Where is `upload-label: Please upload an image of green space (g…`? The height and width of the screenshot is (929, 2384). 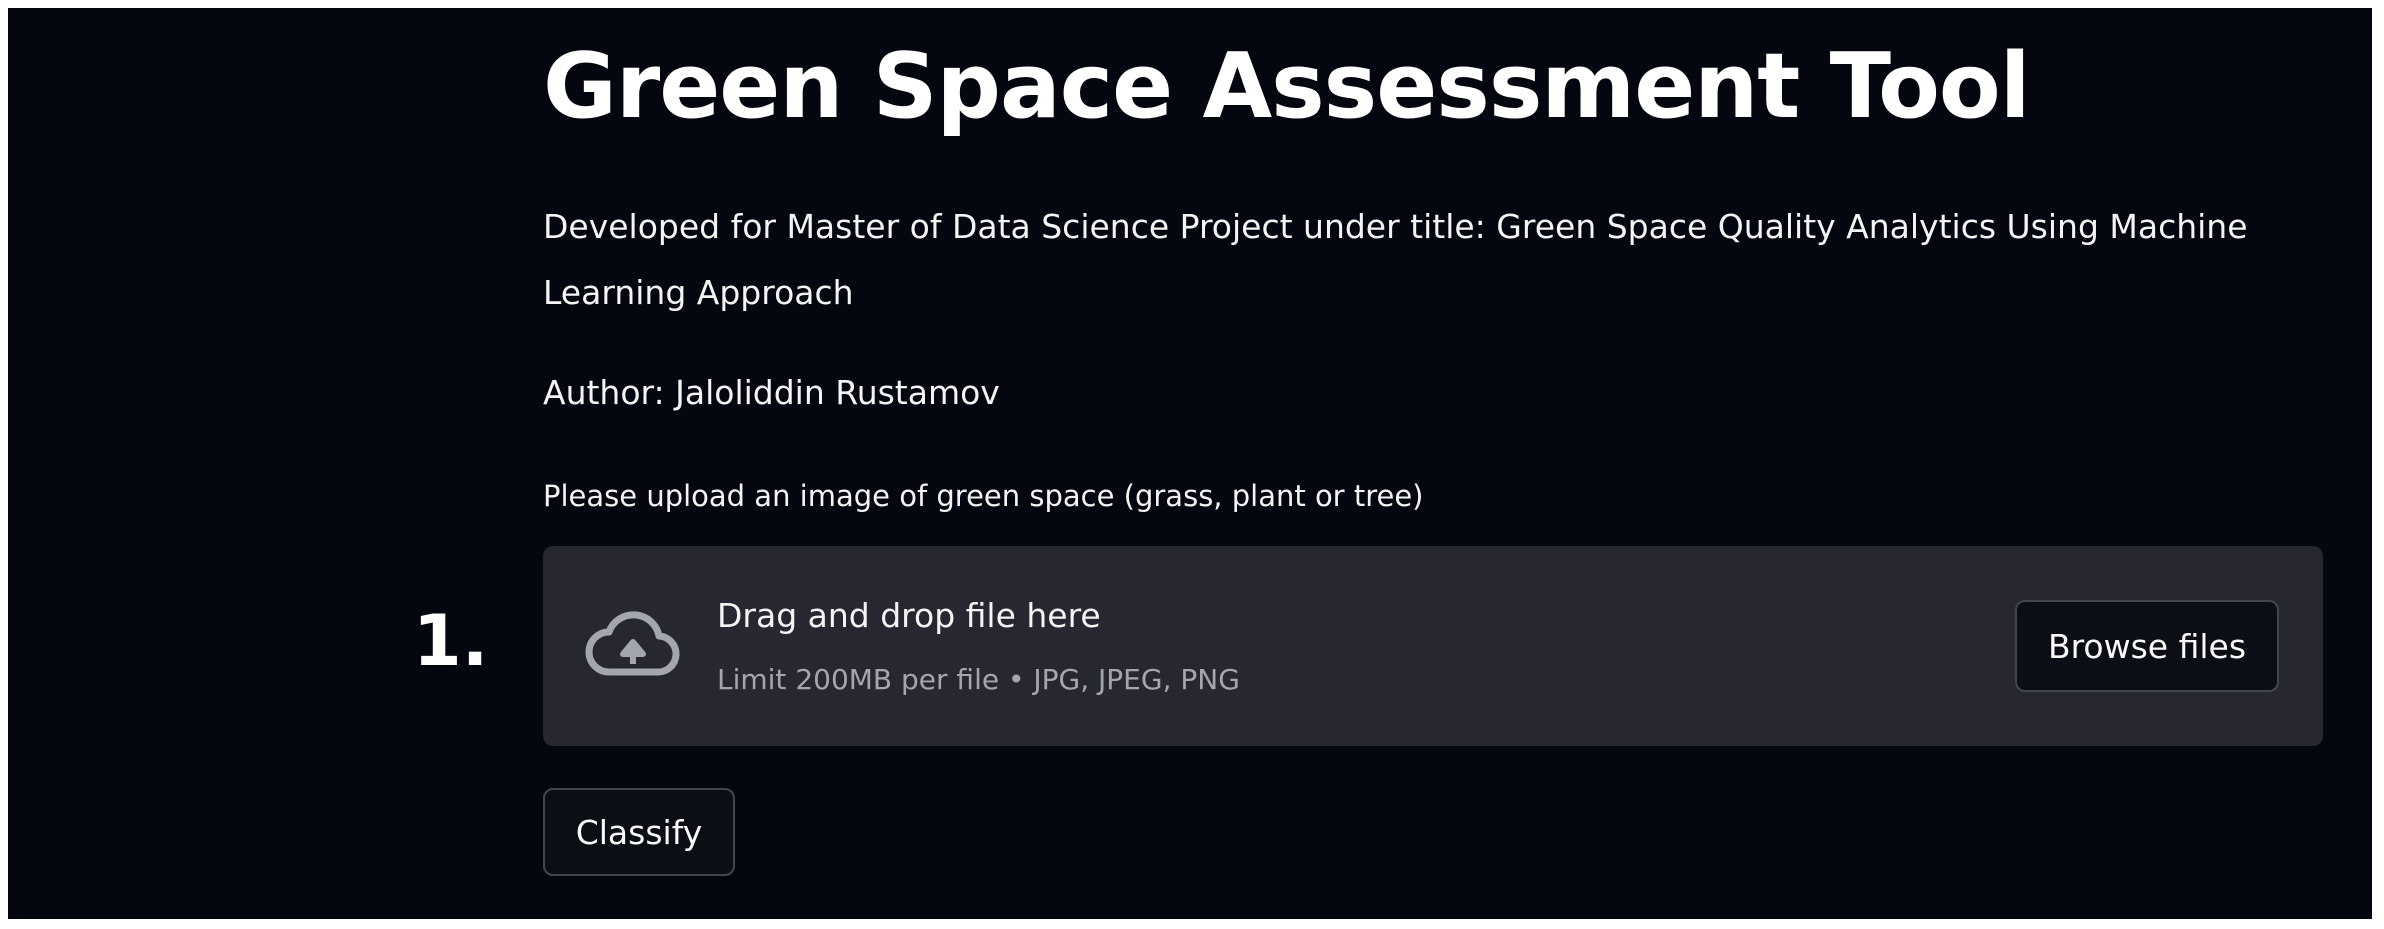
upload-label: Please upload an image of green space (g… is located at coordinates (983, 496).